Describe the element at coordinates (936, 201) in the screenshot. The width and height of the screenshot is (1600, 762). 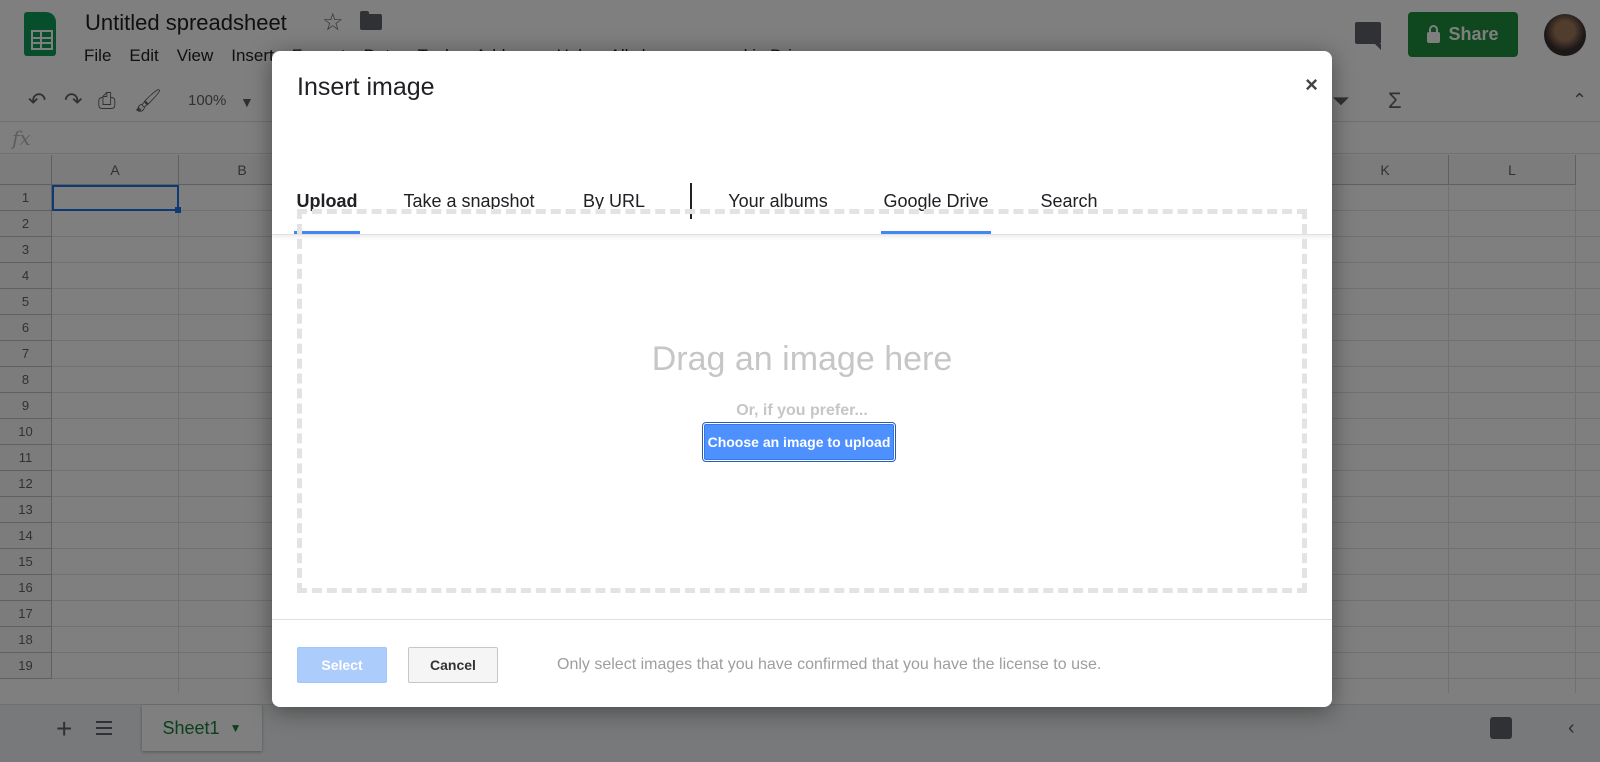
I see `tab-label: Google Drive` at that location.